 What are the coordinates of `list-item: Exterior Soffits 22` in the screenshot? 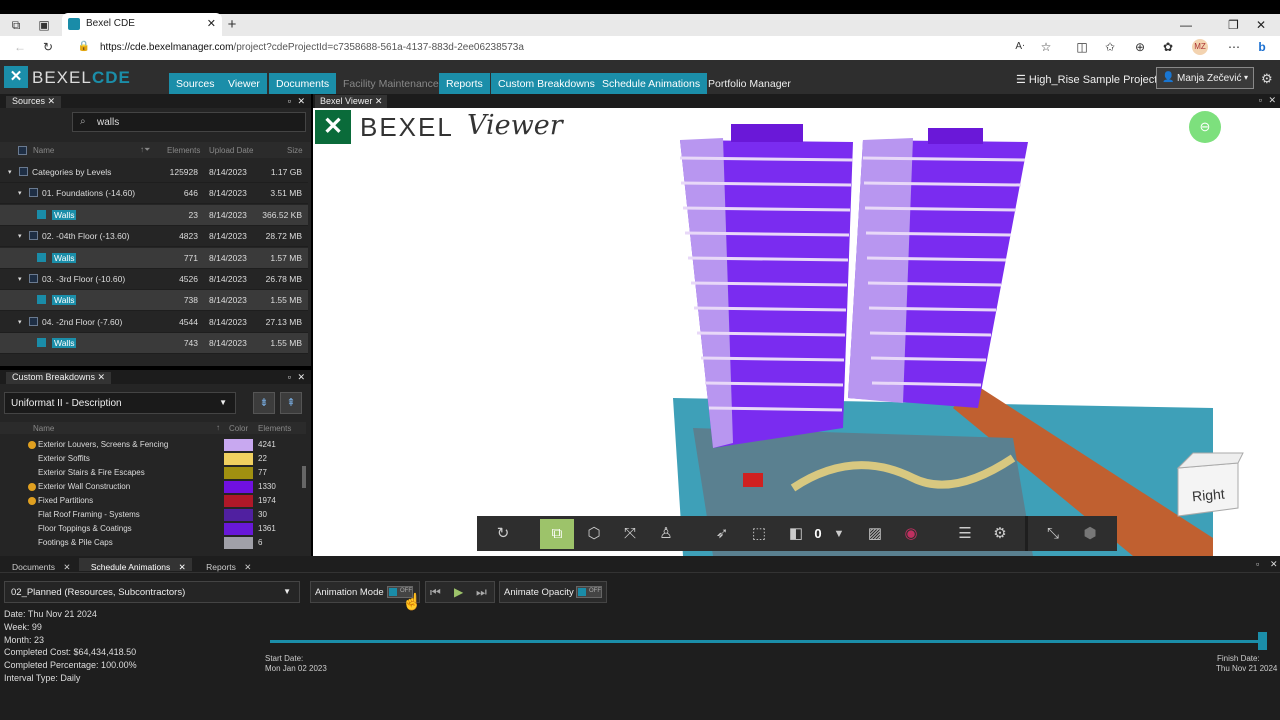 It's located at (153, 459).